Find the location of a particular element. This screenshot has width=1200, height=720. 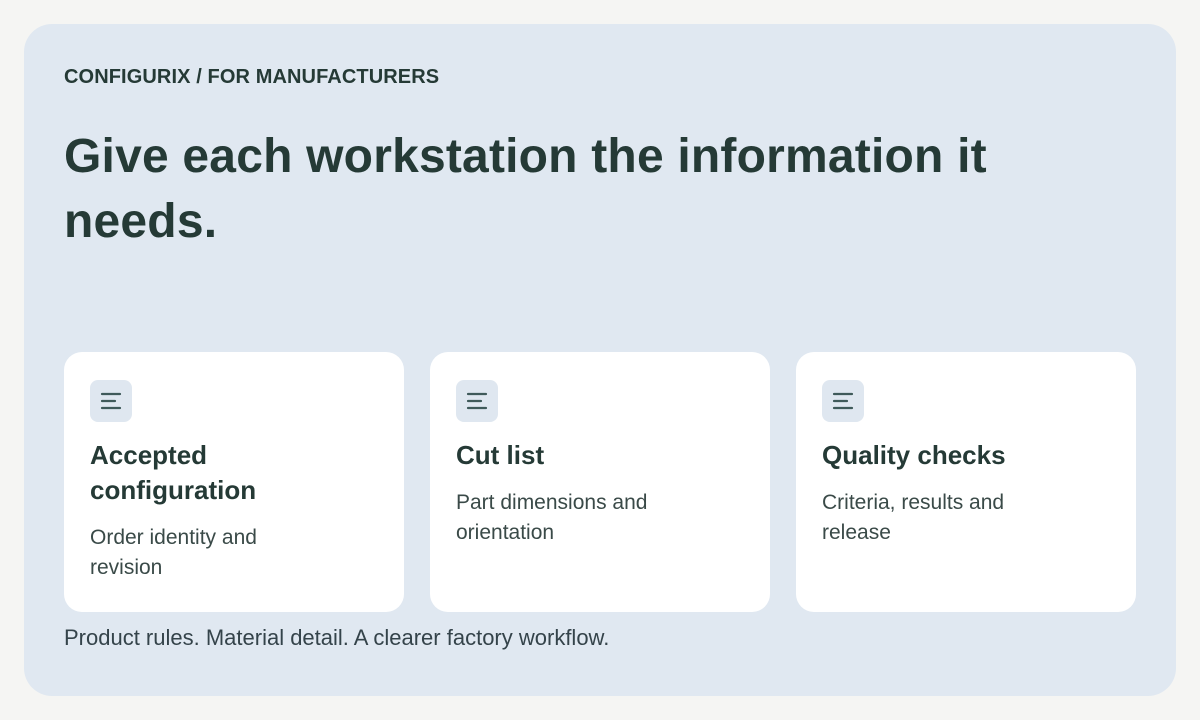

card-title: Quality checks is located at coordinates (914, 455).